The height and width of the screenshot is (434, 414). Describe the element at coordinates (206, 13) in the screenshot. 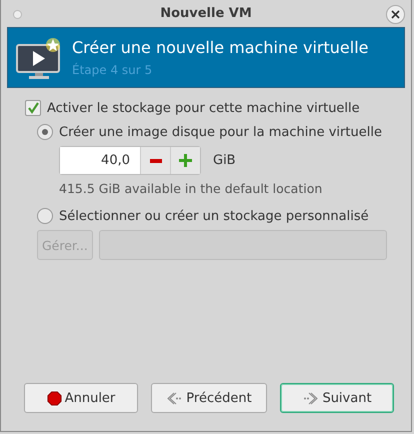

I see `window-title: Nouvelle VM` at that location.